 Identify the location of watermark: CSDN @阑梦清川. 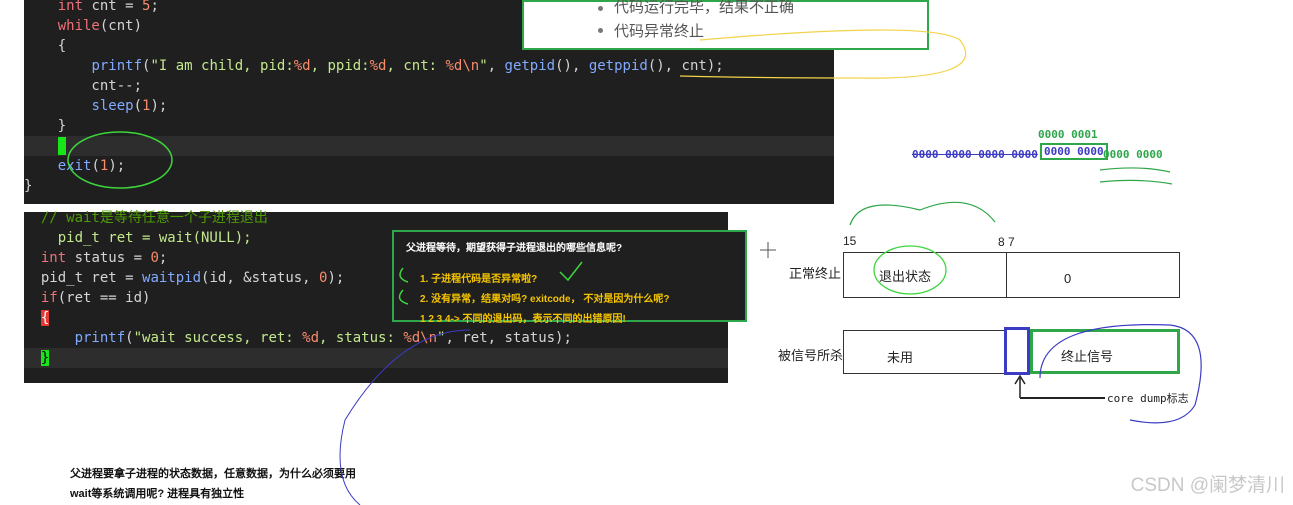
(1207, 485).